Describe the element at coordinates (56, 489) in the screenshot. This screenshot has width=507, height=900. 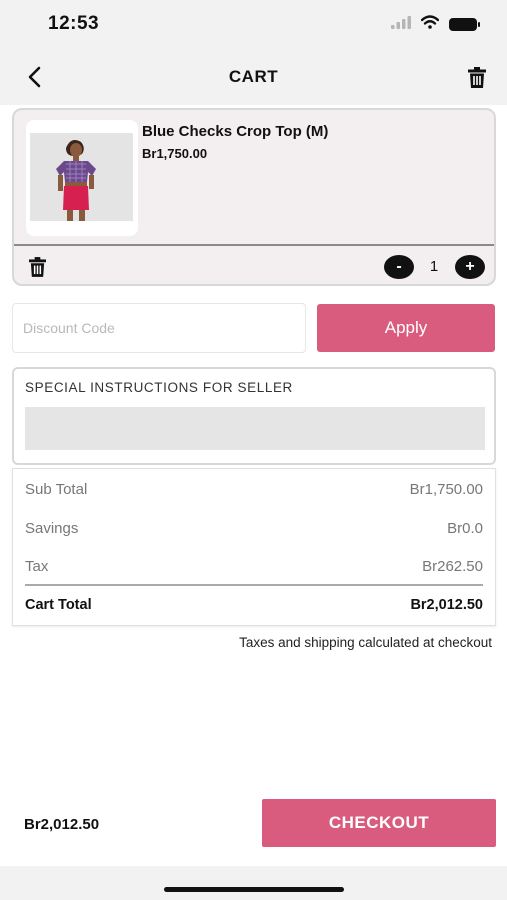
I see `subtotal-label: Sub Total` at that location.